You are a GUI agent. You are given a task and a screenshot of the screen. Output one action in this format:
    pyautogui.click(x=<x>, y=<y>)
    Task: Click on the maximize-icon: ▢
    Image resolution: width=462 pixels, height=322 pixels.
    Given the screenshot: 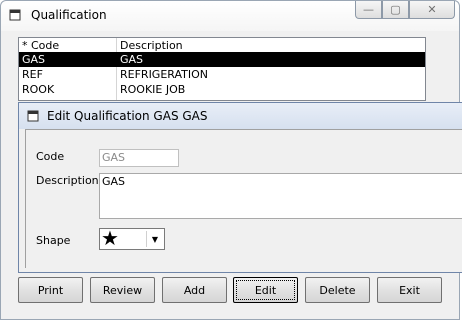 What is the action you would take?
    pyautogui.click(x=395, y=9)
    